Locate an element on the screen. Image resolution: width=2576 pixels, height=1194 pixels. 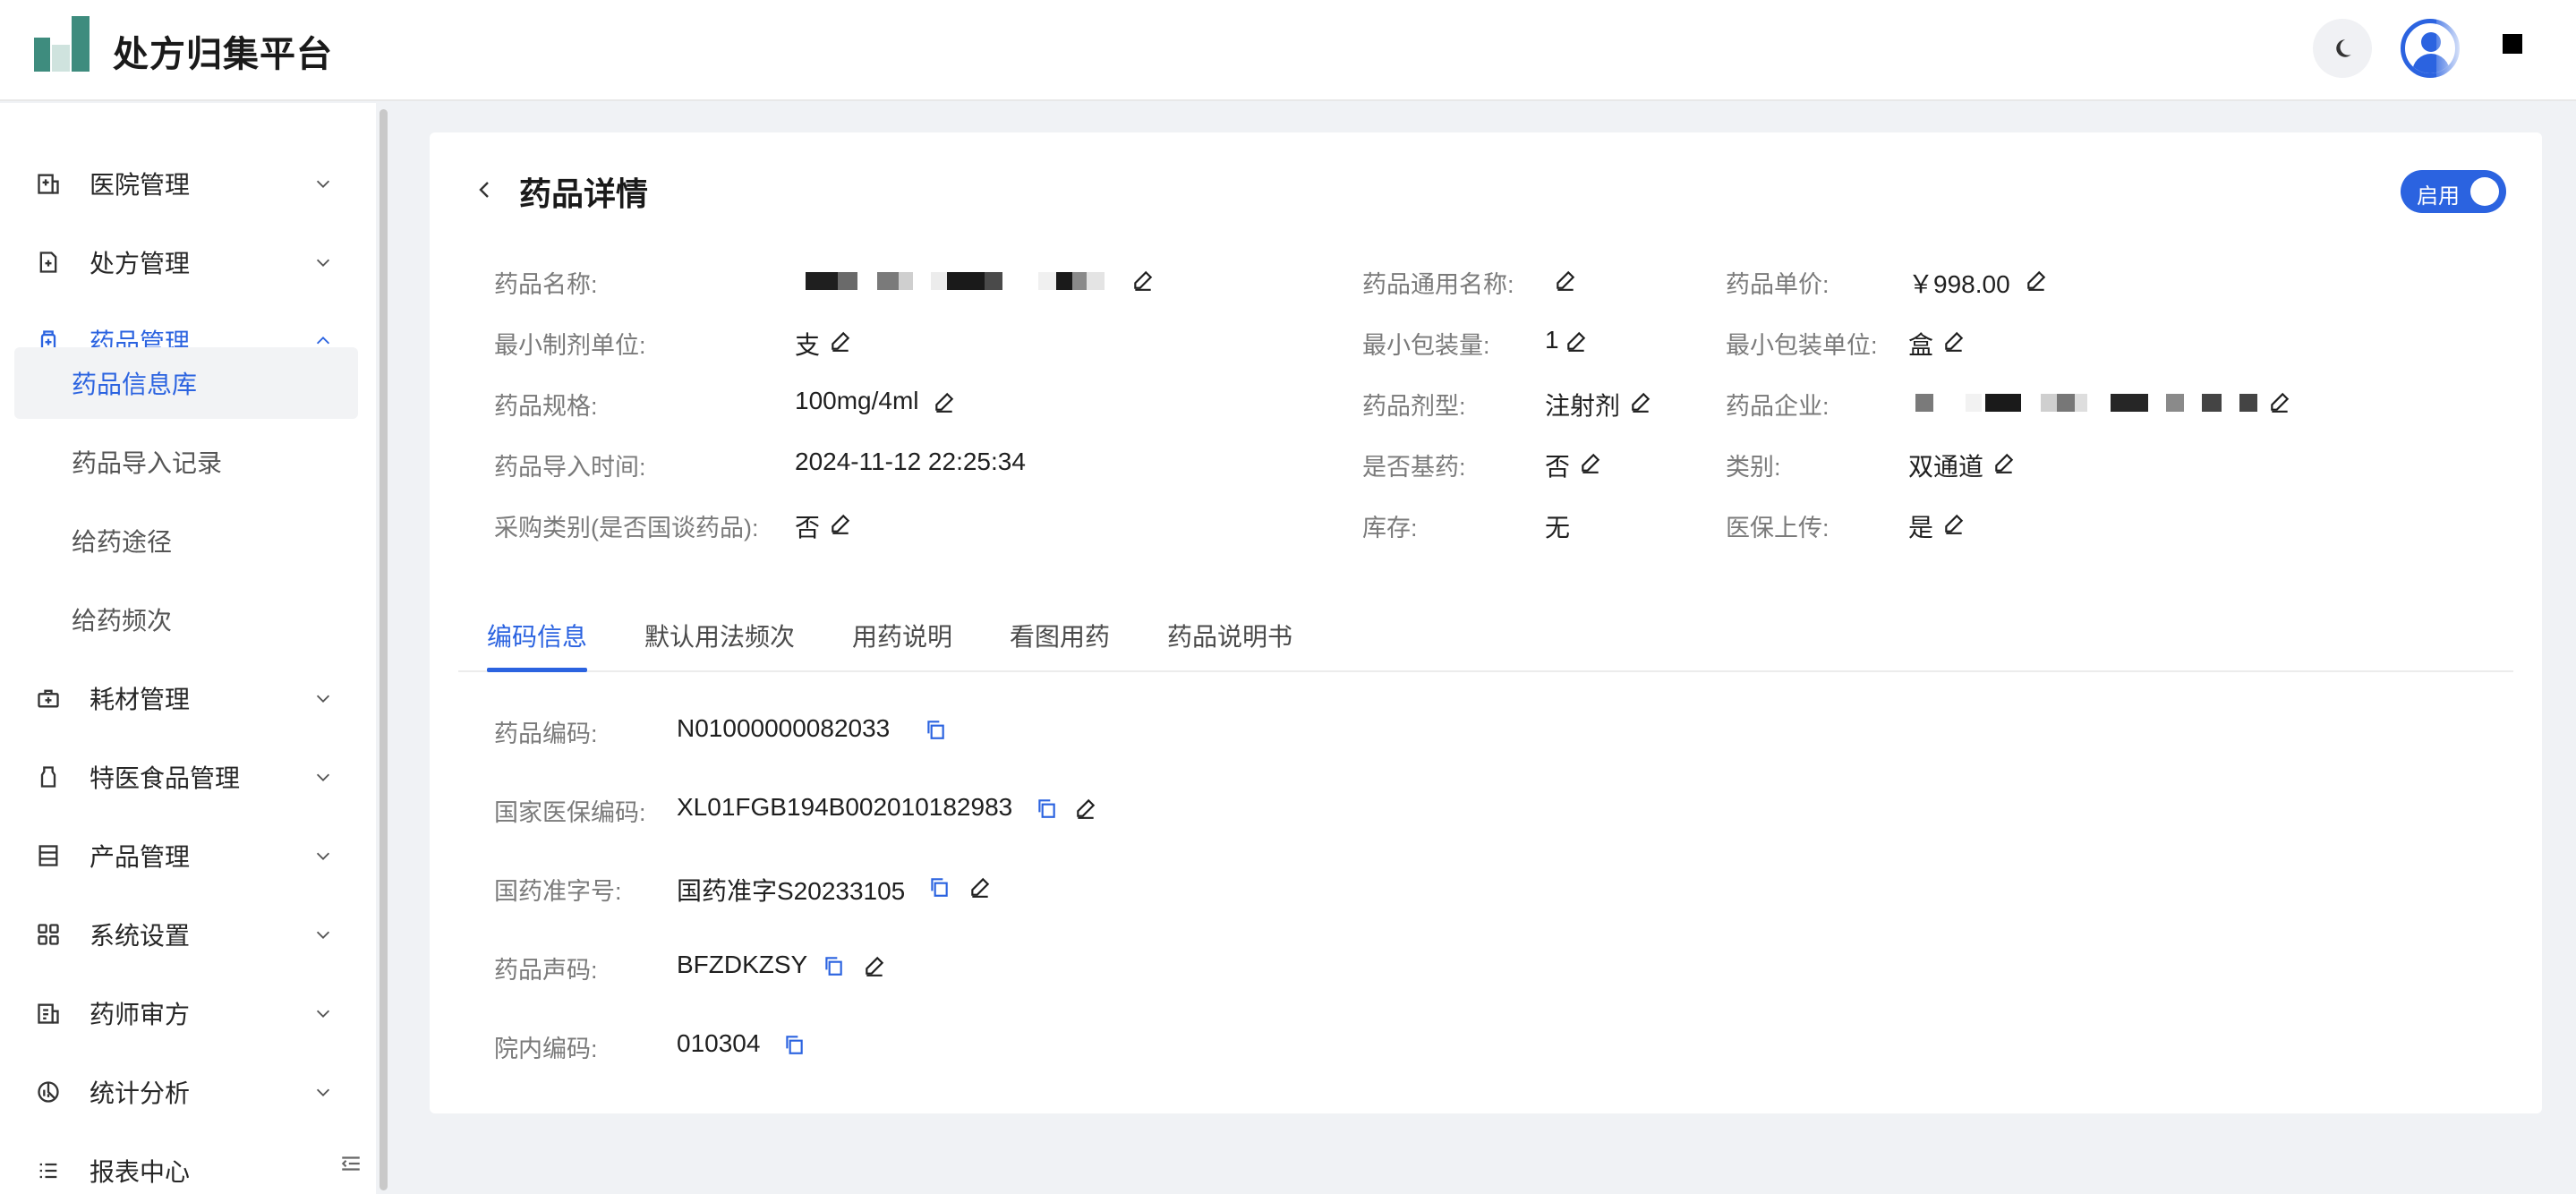
field-label-spec: 药品规格: is located at coordinates (546, 406).